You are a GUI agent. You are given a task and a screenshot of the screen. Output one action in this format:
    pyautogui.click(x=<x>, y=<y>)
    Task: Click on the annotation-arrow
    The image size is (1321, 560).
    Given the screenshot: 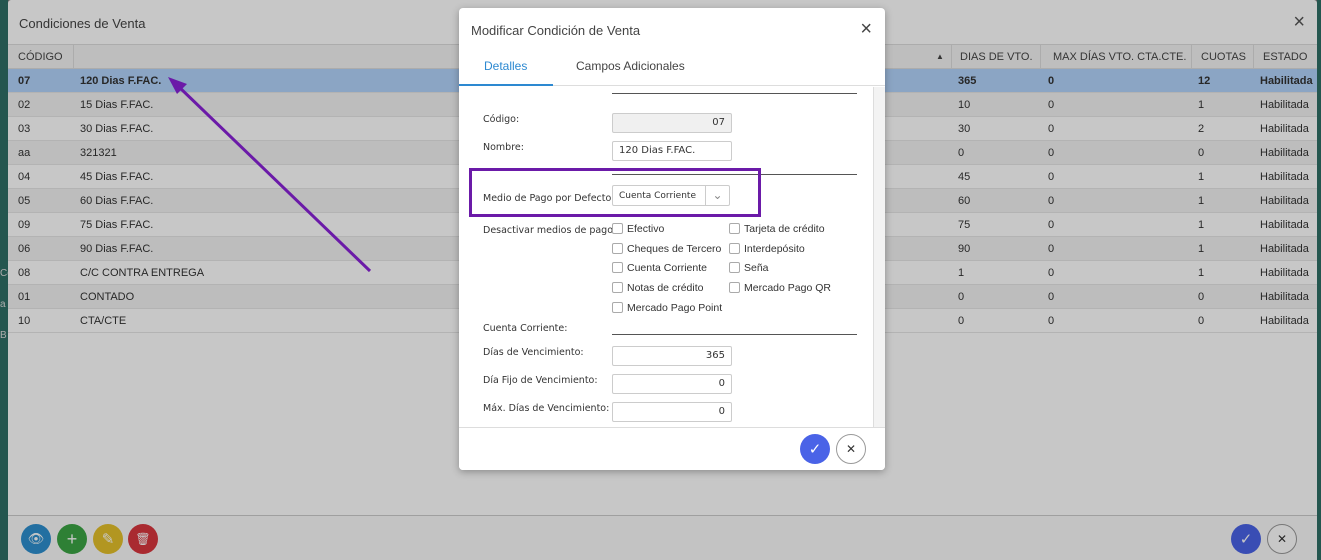 What is the action you would take?
    pyautogui.click(x=270, y=175)
    